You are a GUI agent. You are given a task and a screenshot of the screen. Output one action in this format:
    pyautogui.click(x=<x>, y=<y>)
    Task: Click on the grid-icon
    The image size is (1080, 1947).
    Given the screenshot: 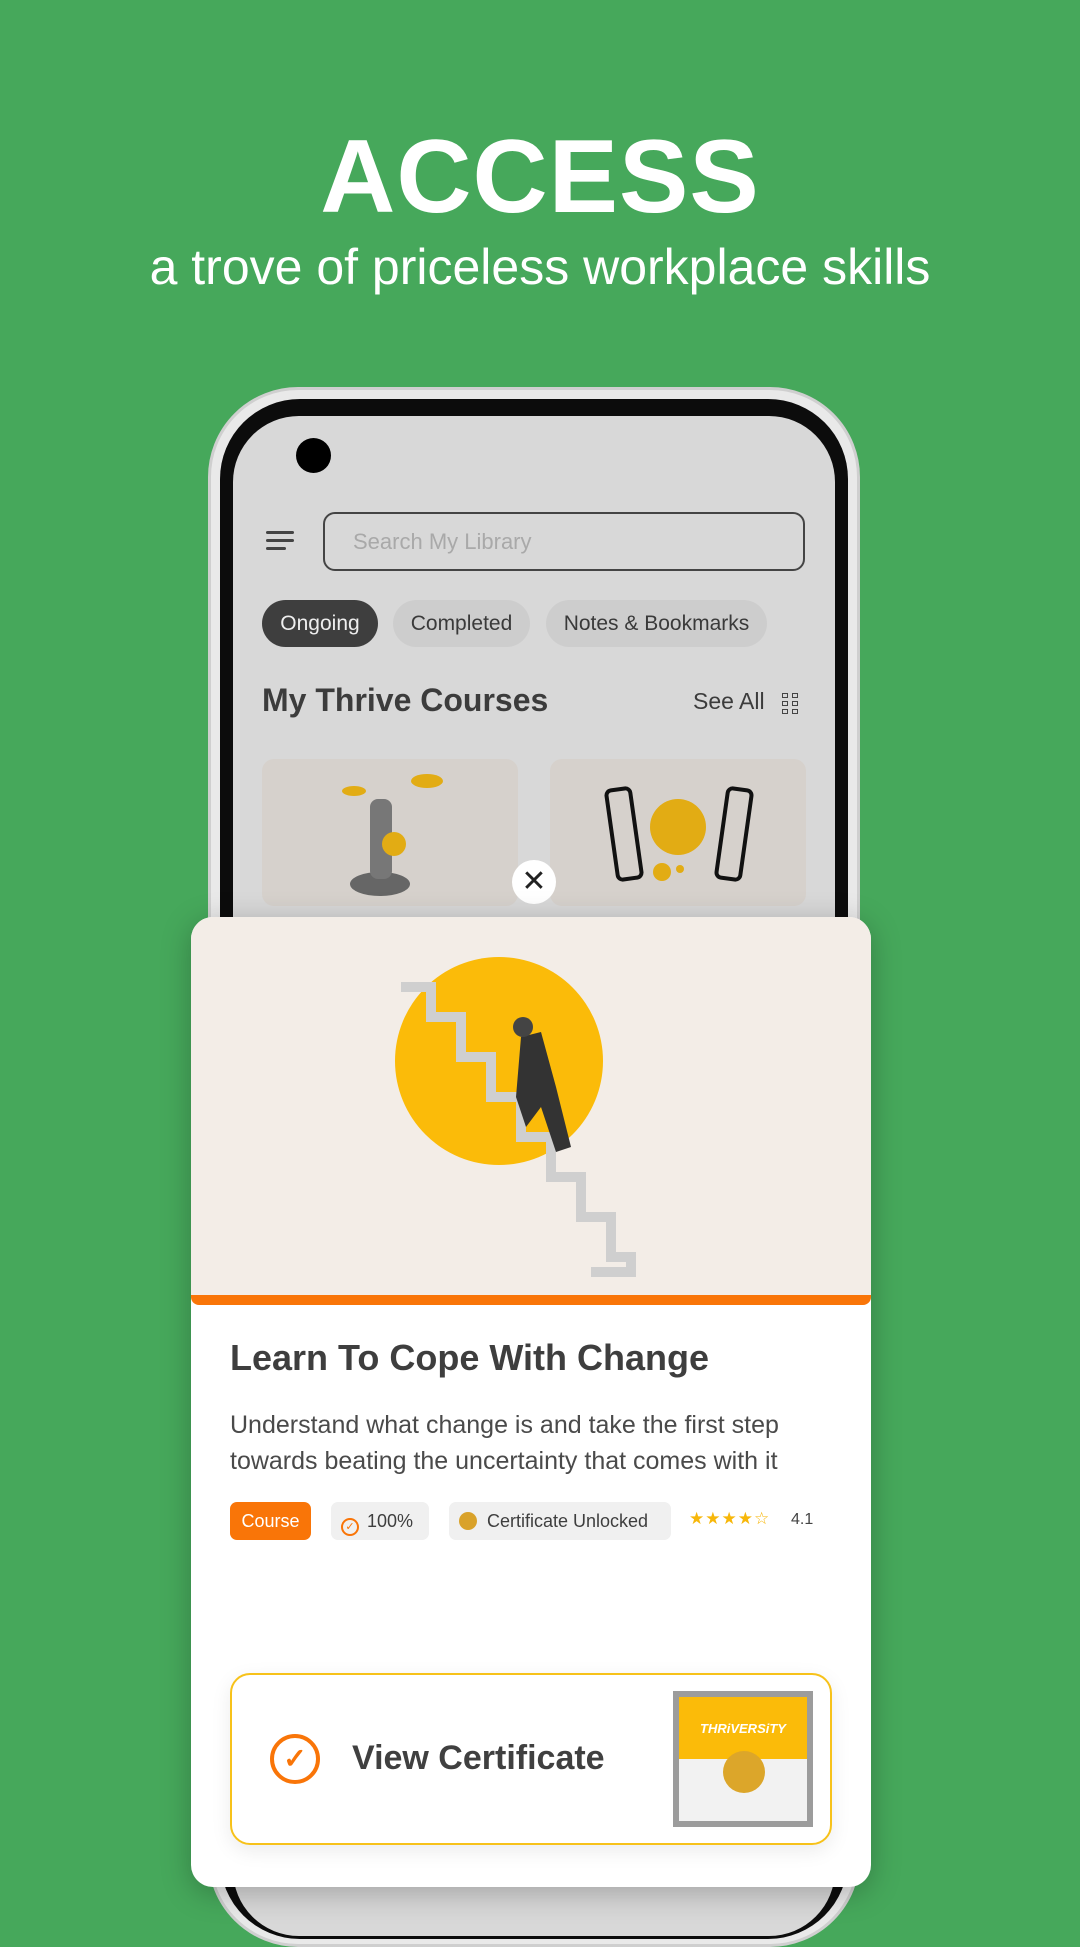 What is the action you would take?
    pyautogui.click(x=790, y=703)
    